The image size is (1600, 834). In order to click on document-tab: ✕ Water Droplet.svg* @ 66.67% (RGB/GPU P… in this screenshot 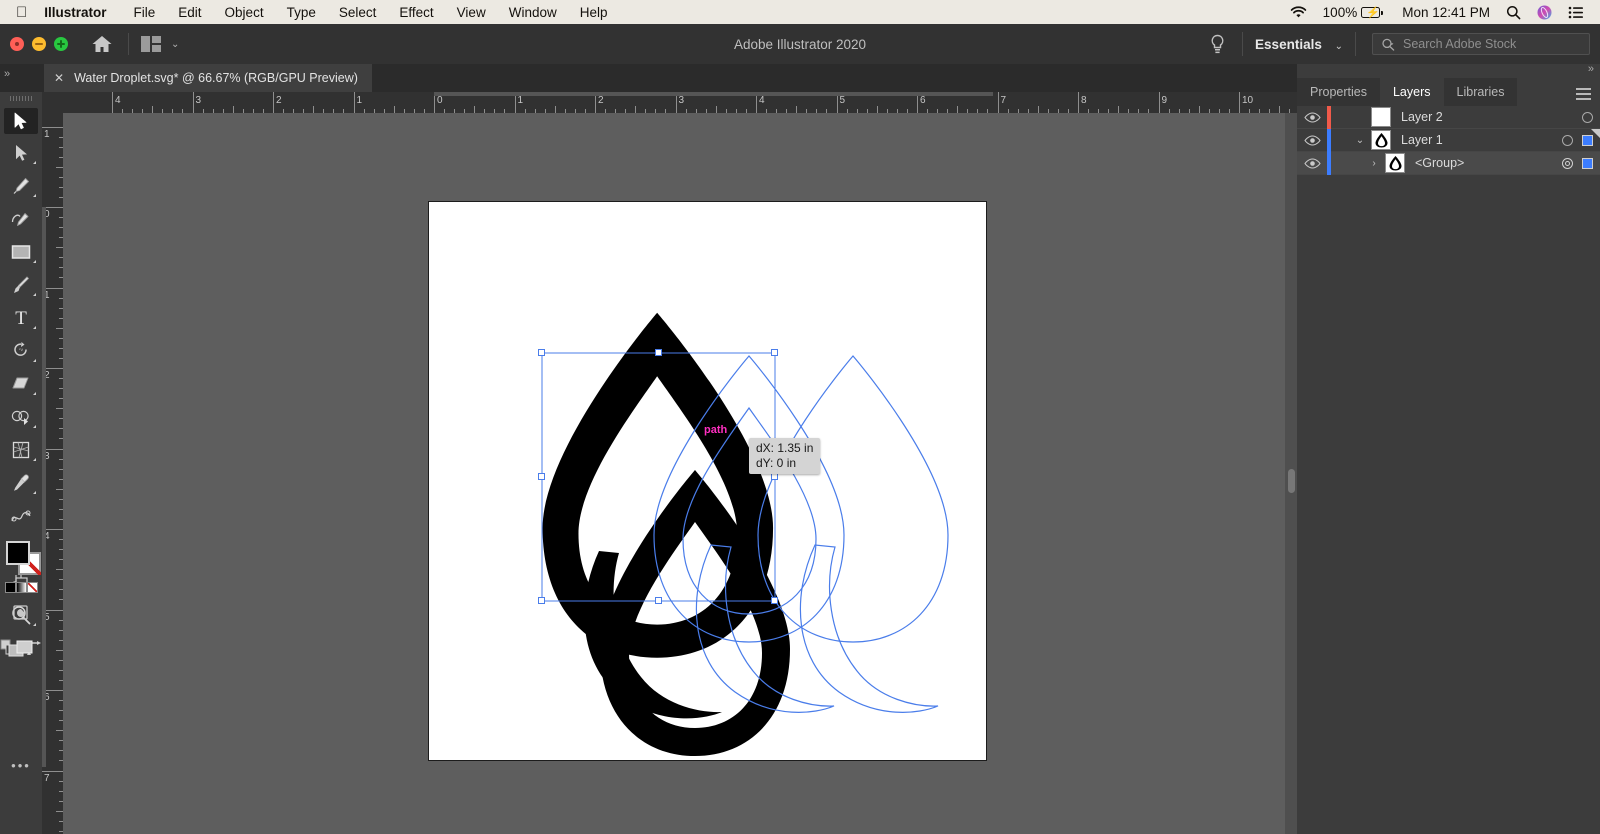, I will do `click(208, 78)`.